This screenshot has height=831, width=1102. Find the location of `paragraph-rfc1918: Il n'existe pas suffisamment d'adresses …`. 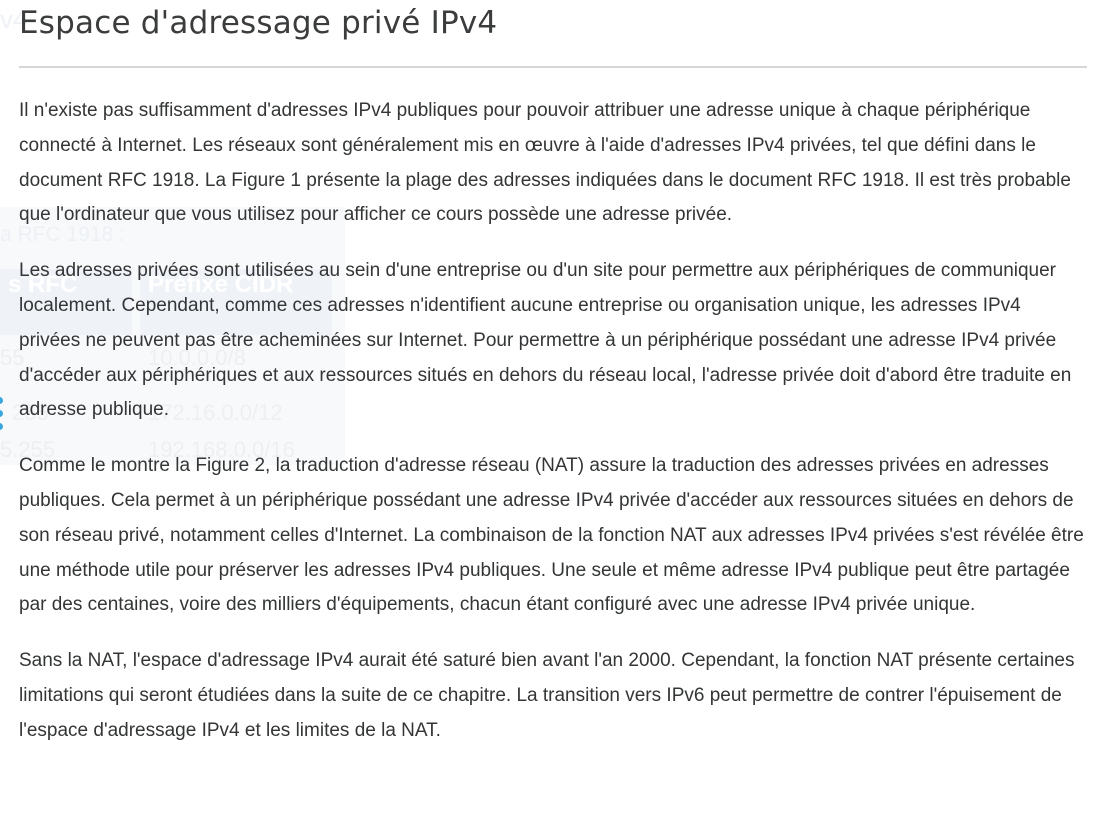

paragraph-rfc1918: Il n'existe pas suffisamment d'adresses … is located at coordinates (545, 163).